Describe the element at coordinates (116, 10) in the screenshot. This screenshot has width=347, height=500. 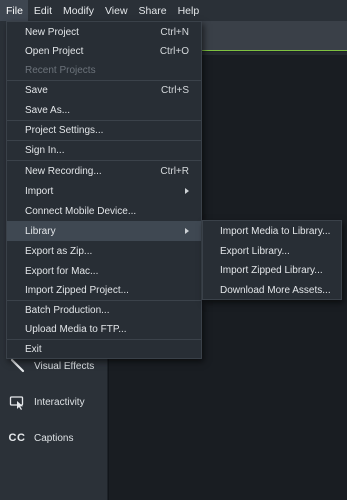
I see `menu-view: View` at that location.